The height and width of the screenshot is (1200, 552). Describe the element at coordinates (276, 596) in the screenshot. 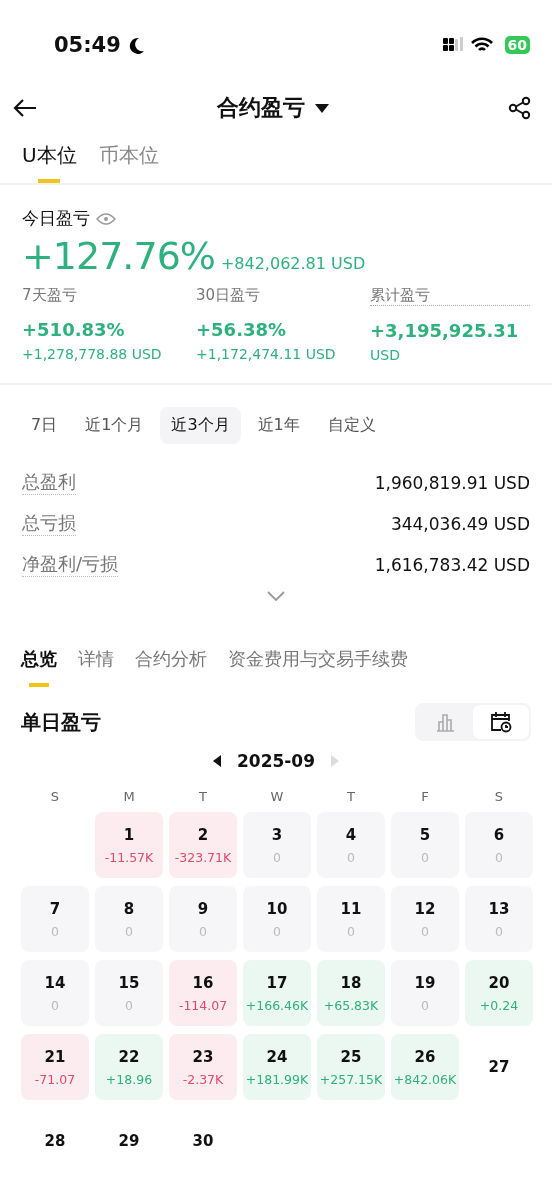

I see `chevron-down-icon` at that location.